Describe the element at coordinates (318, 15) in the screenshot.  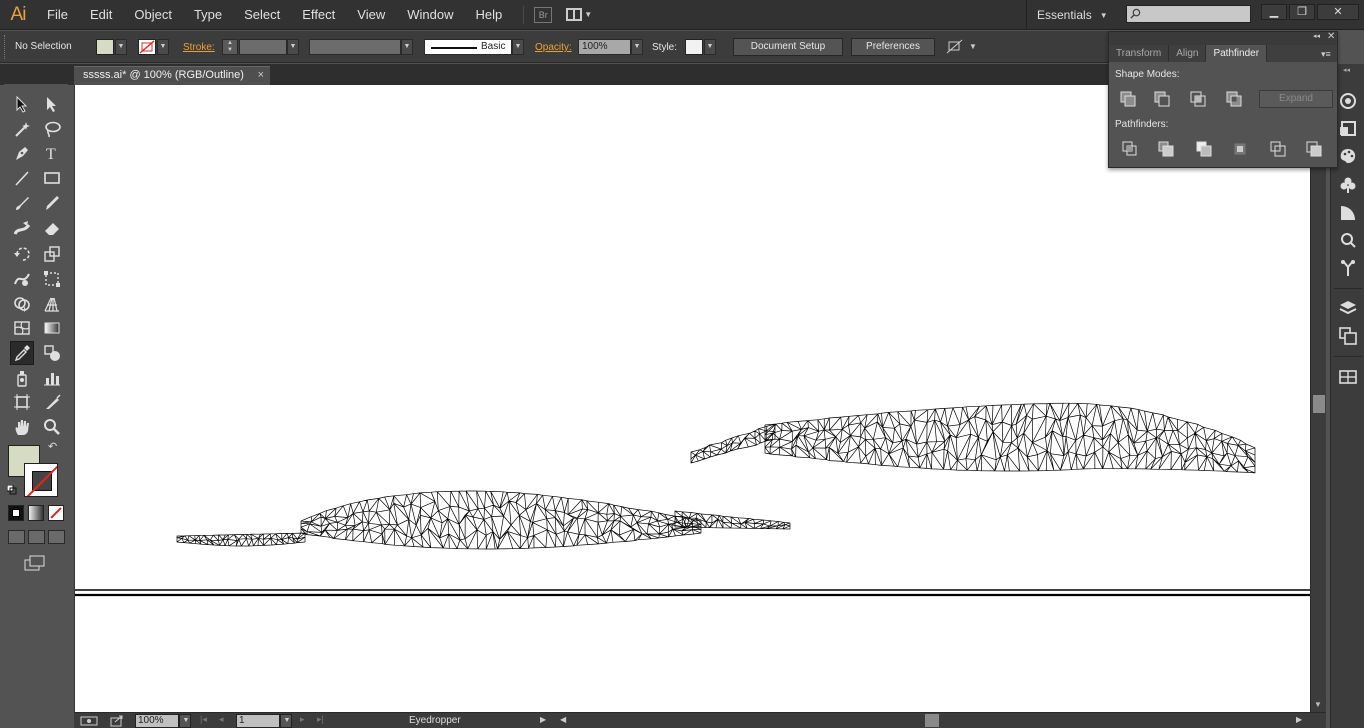
I see `menu-effect: Effect` at that location.